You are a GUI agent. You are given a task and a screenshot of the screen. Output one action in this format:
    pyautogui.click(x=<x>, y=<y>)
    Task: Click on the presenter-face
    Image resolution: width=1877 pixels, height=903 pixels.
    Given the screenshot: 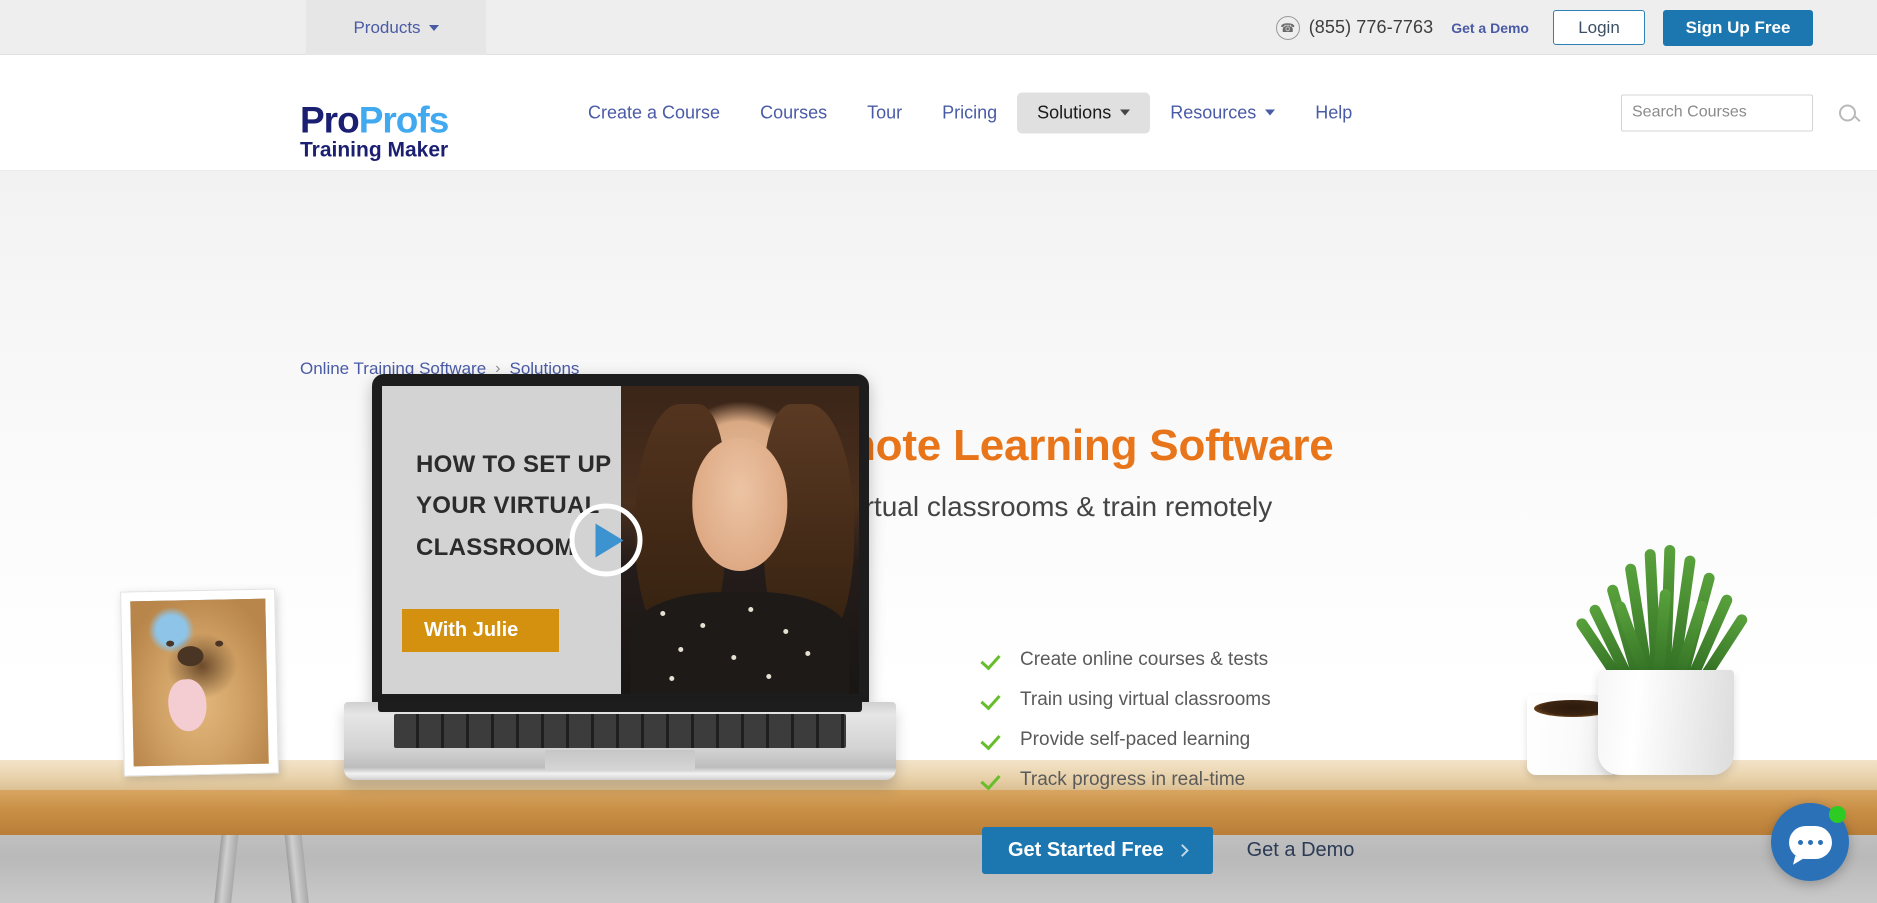 What is the action you would take?
    pyautogui.click(x=740, y=504)
    